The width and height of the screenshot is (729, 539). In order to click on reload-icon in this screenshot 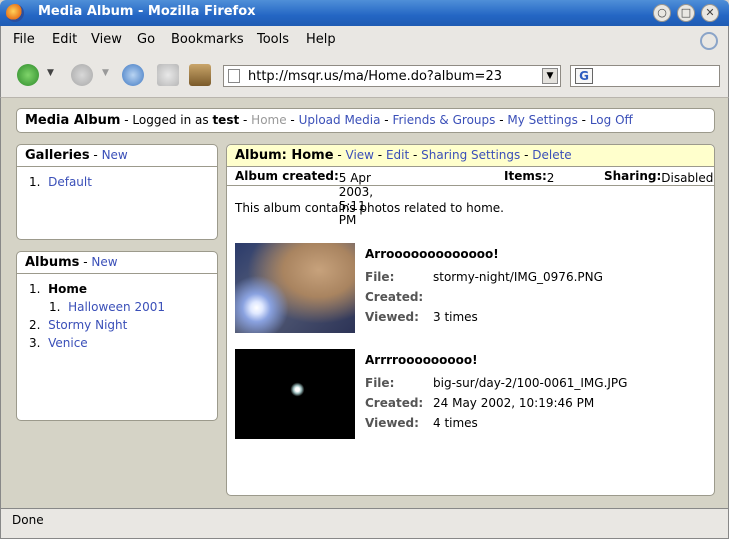, I will do `click(133, 75)`.